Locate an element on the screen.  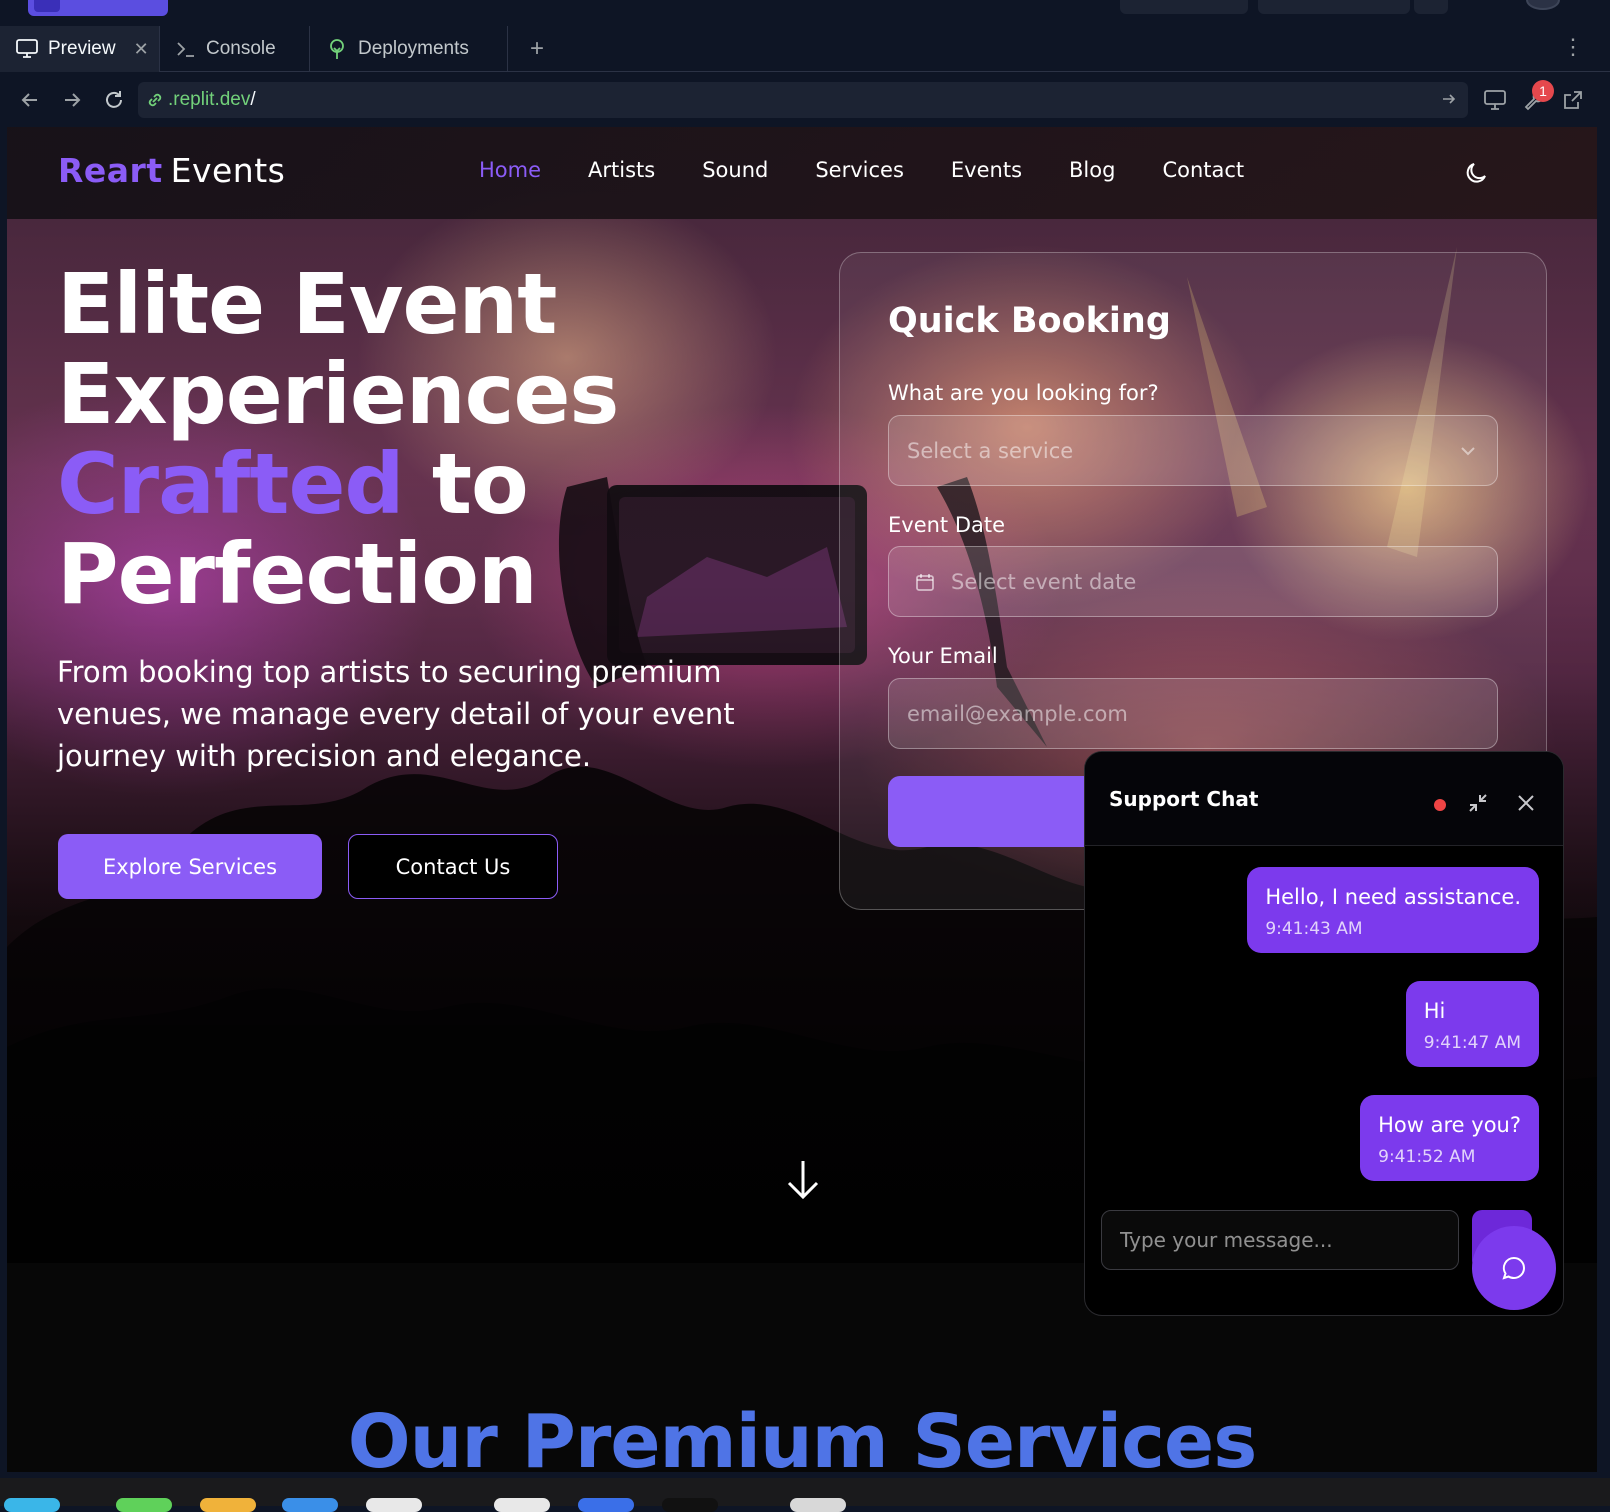
desktop-icon is located at coordinates (1495, 100).